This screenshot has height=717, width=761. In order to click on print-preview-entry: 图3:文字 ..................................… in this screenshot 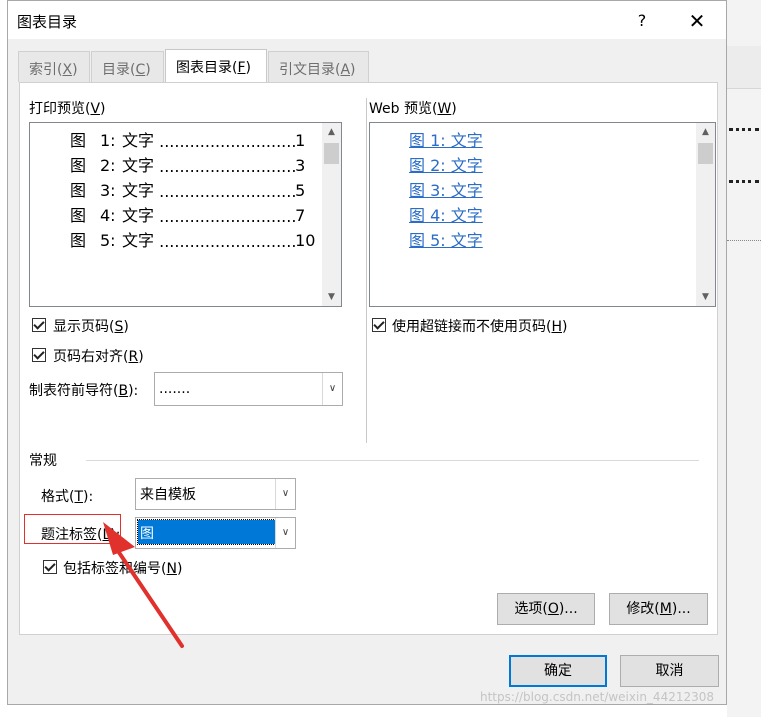, I will do `click(188, 191)`.